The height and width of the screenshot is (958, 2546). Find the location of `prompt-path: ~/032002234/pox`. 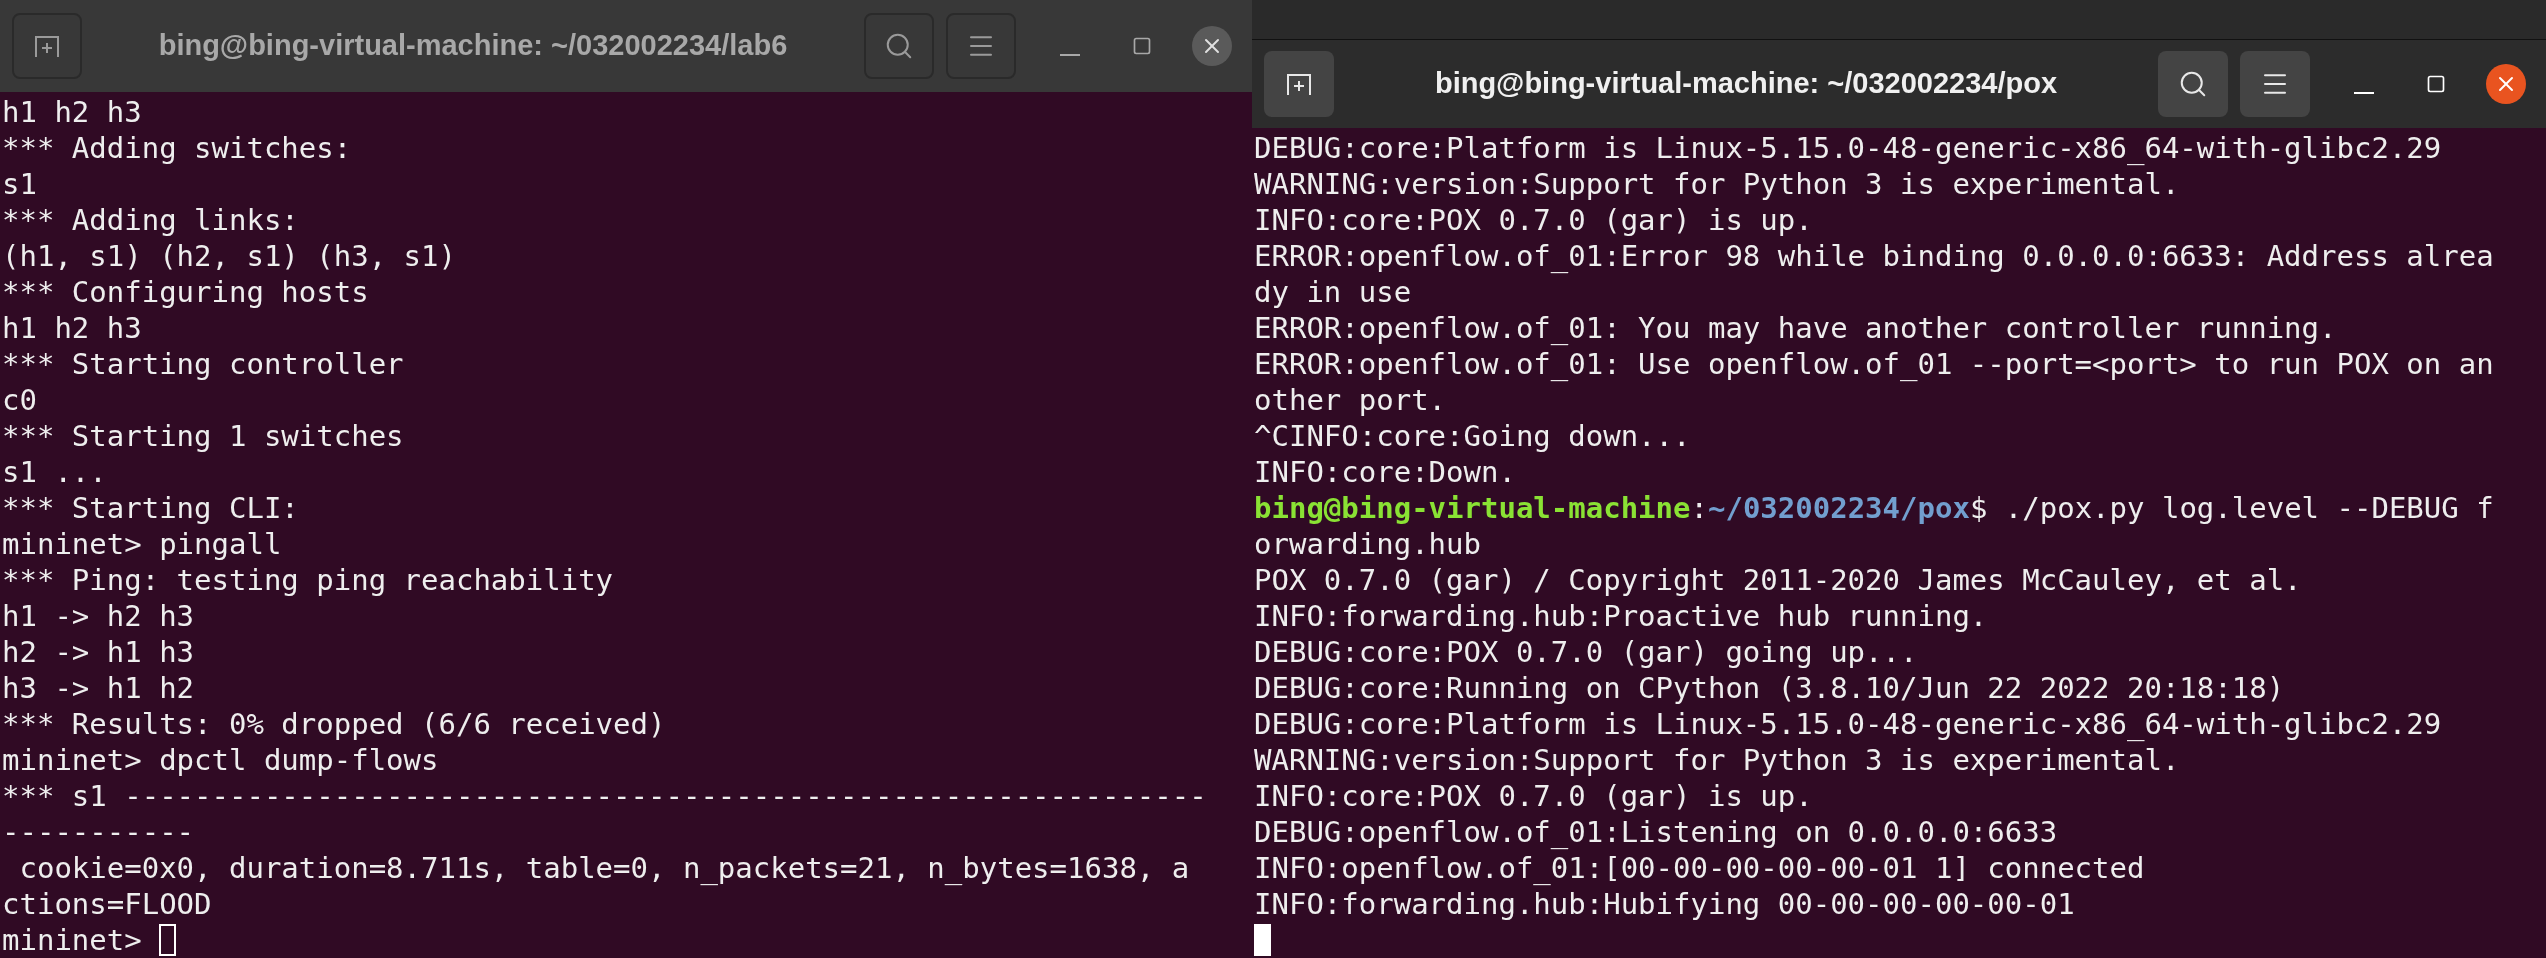

prompt-path: ~/032002234/pox is located at coordinates (1838, 508).